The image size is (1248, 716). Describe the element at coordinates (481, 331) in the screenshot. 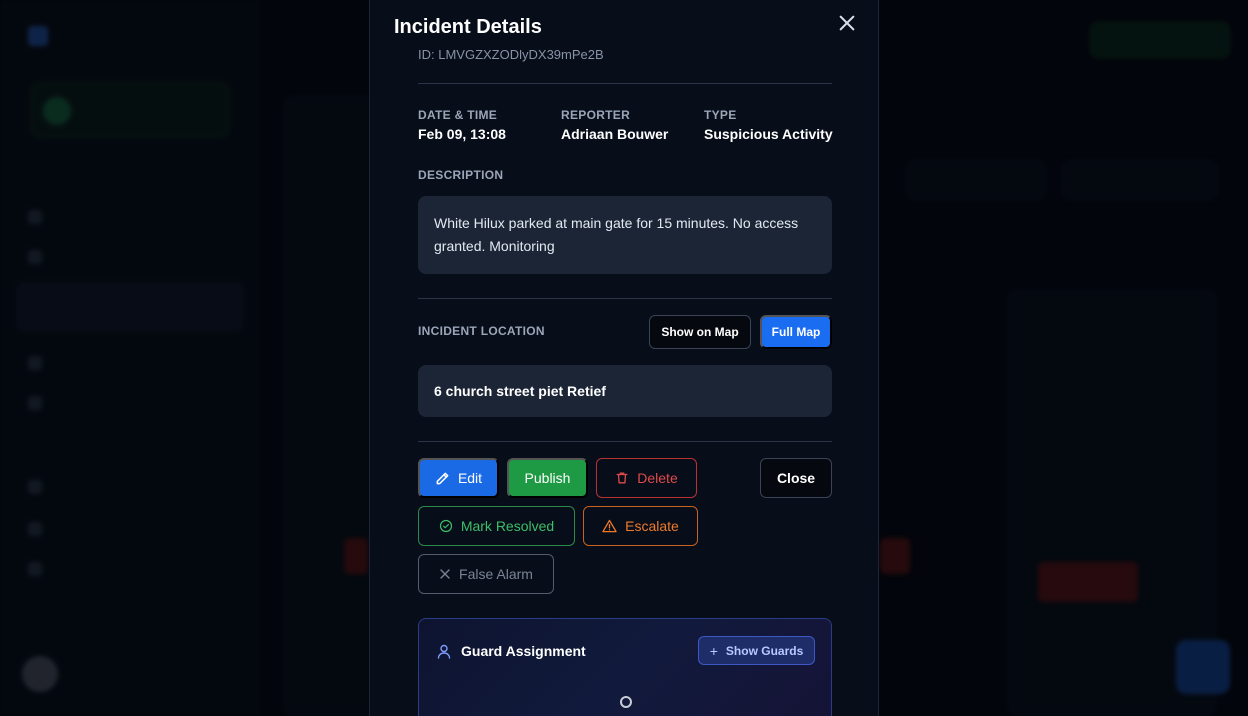

I see `location-label: INCIDENT LOCATION` at that location.